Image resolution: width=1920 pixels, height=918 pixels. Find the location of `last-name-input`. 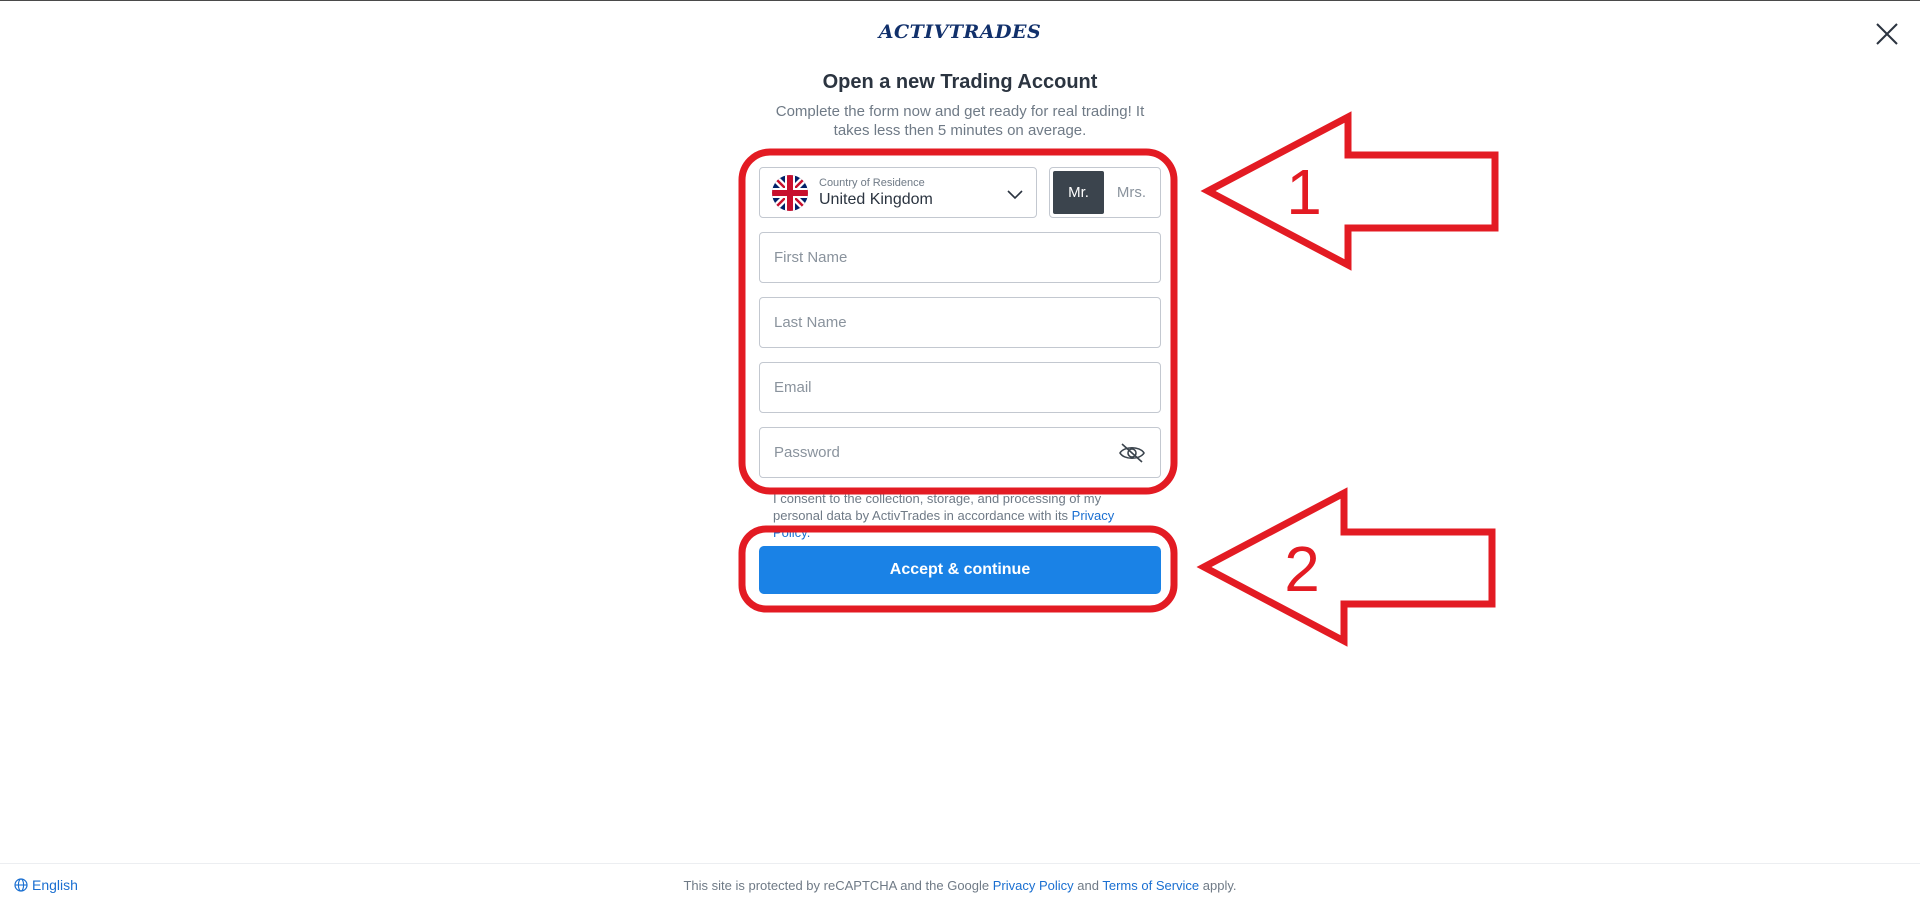

last-name-input is located at coordinates (960, 322).